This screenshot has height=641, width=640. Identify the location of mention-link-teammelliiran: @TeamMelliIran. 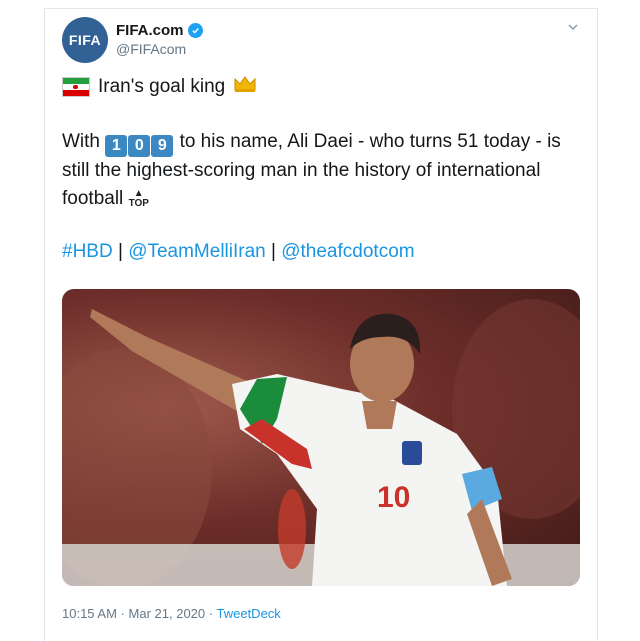
(197, 251).